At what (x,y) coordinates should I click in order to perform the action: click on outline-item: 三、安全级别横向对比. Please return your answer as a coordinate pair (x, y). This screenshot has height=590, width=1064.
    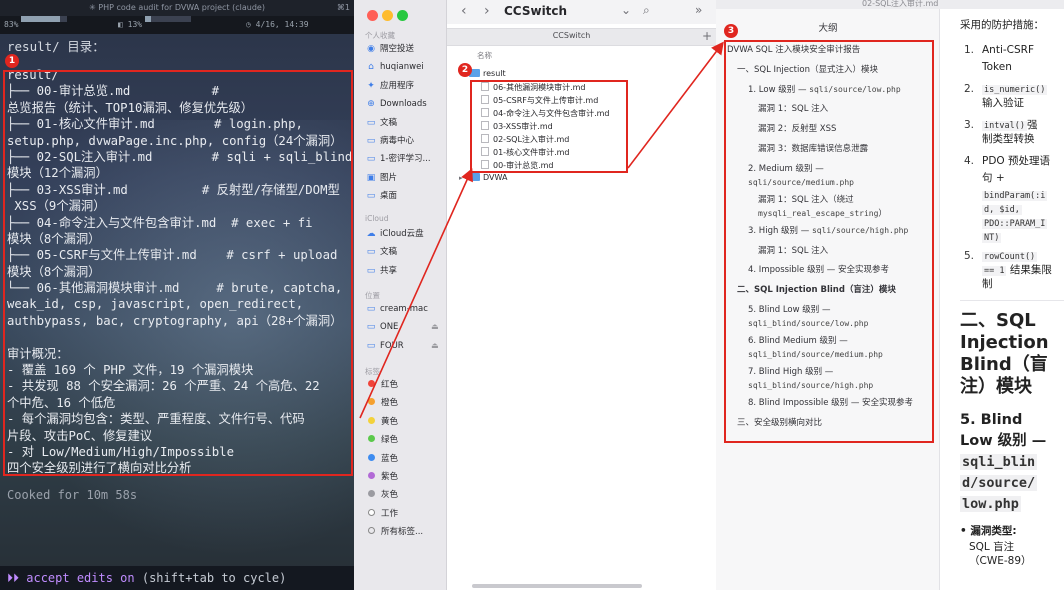
    Looking at the image, I should click on (779, 423).